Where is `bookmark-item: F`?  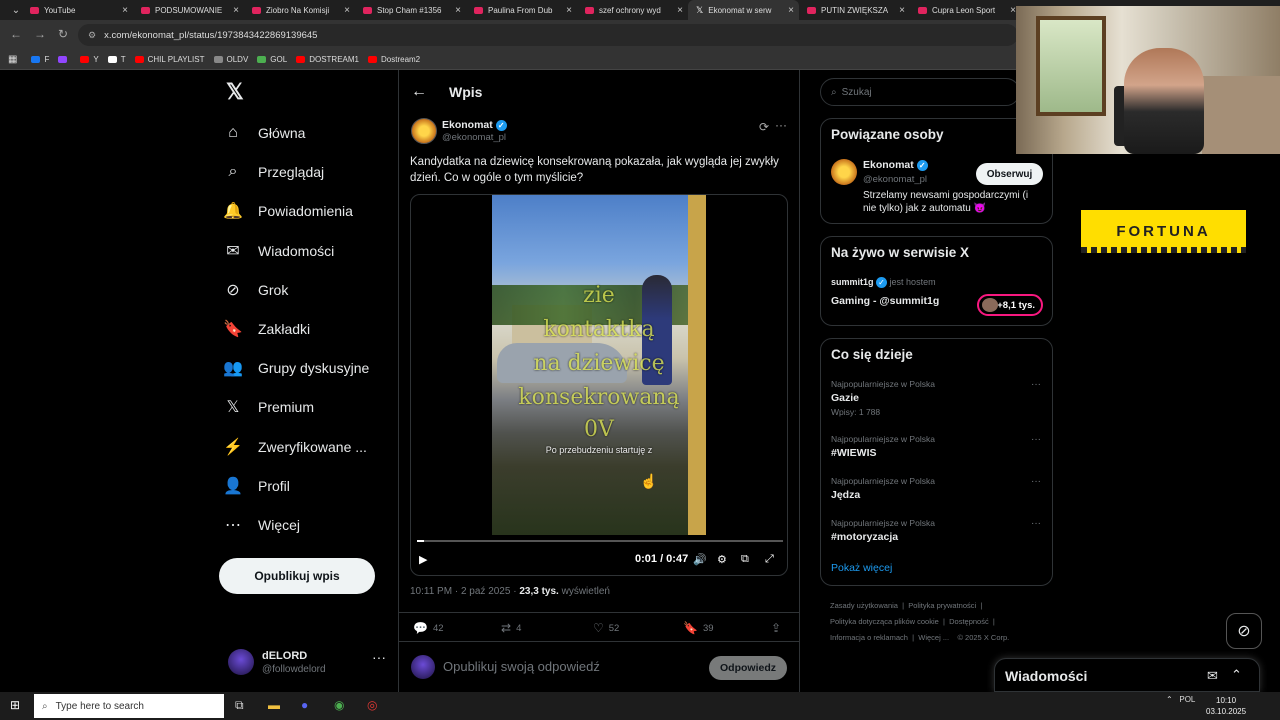
bookmark-item: F is located at coordinates (40, 59).